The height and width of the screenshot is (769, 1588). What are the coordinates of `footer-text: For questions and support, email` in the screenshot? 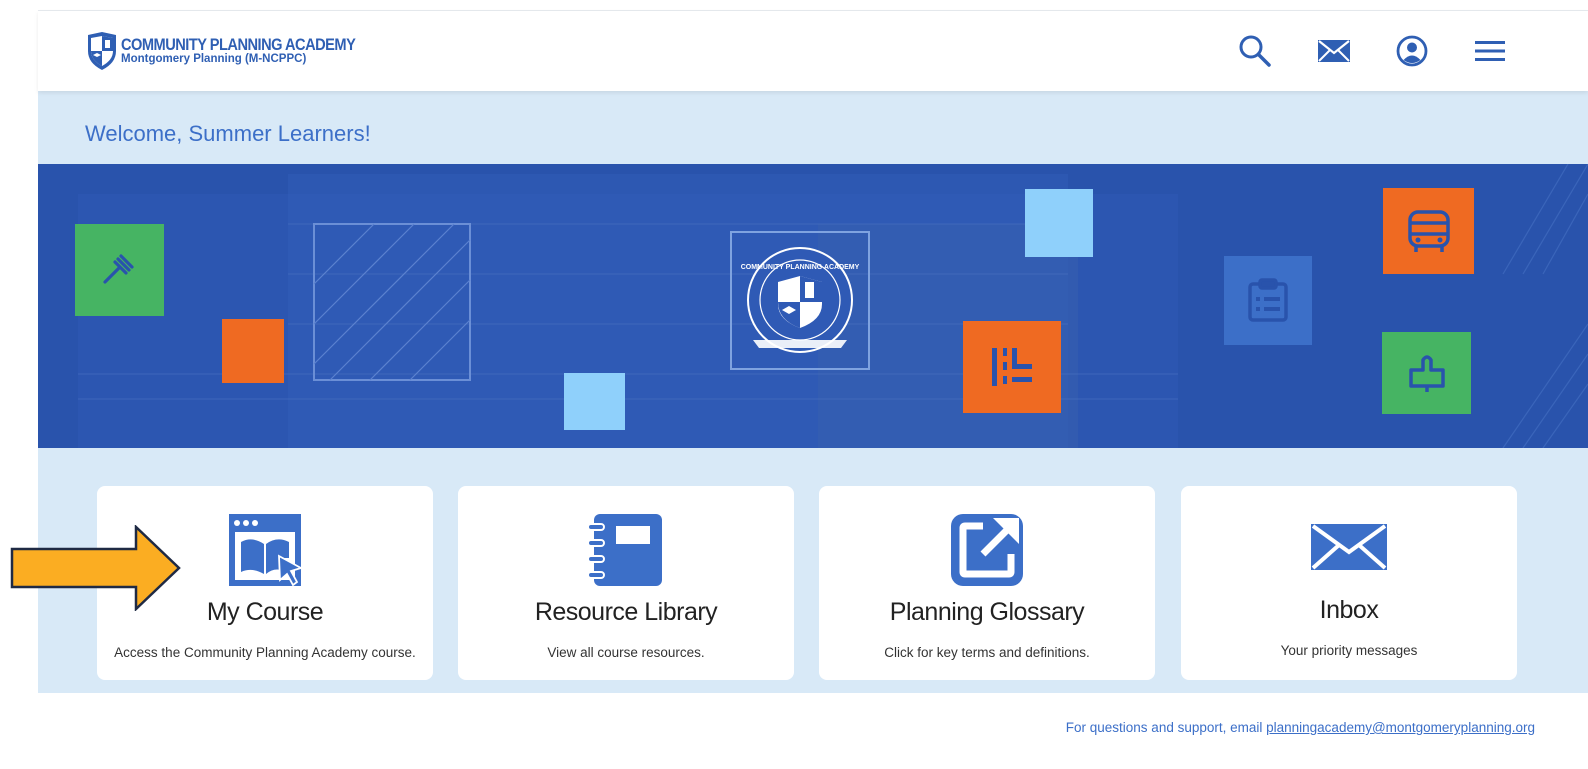 It's located at (1166, 727).